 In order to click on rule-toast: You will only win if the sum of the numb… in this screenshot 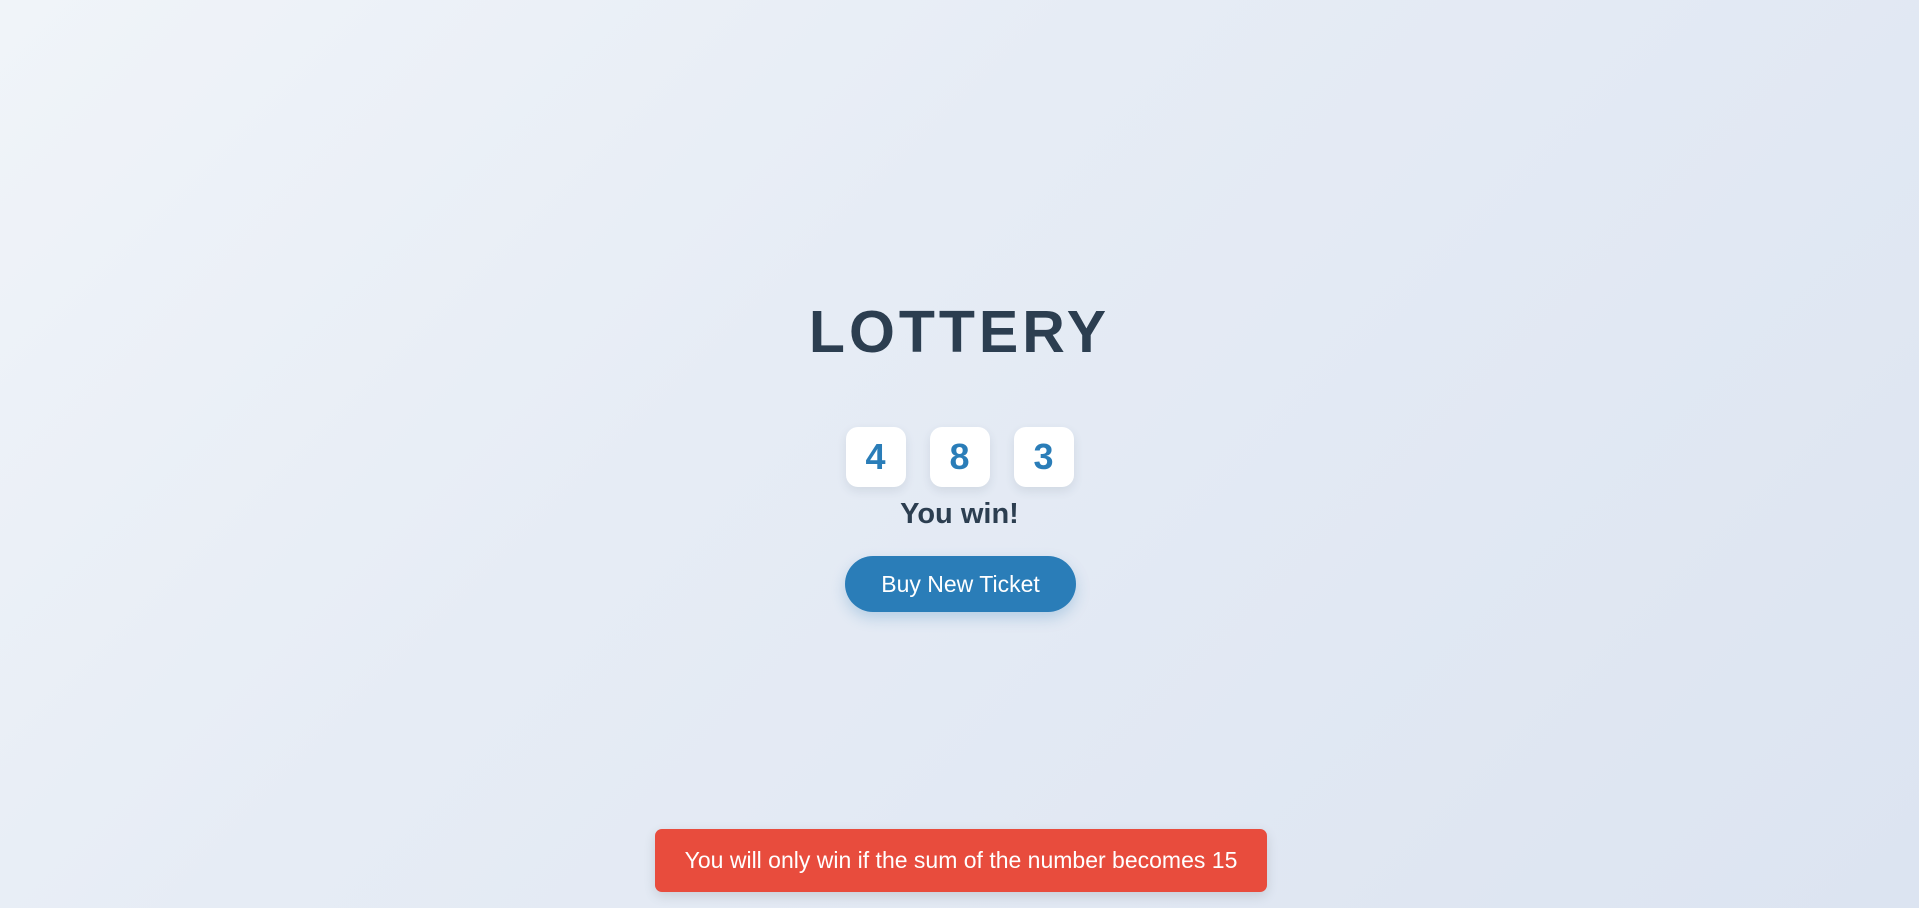, I will do `click(961, 860)`.